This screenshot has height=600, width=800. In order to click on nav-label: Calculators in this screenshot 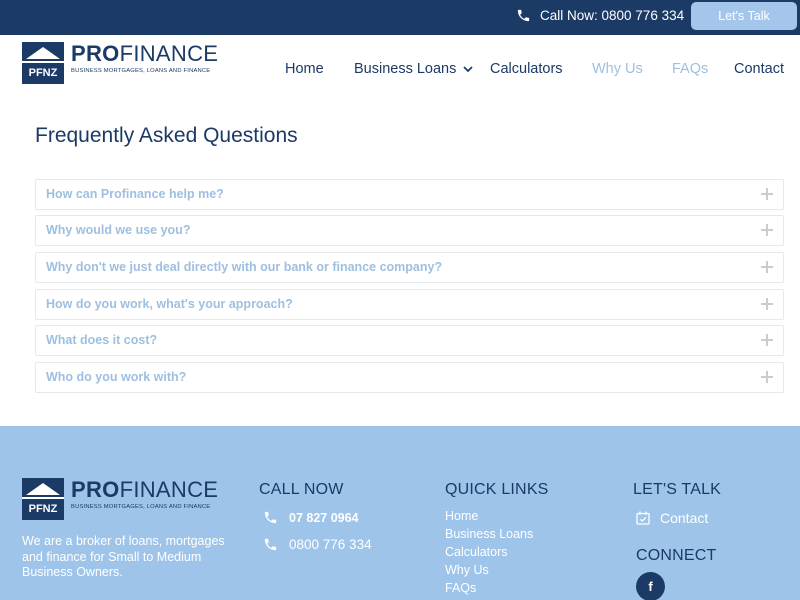, I will do `click(526, 69)`.